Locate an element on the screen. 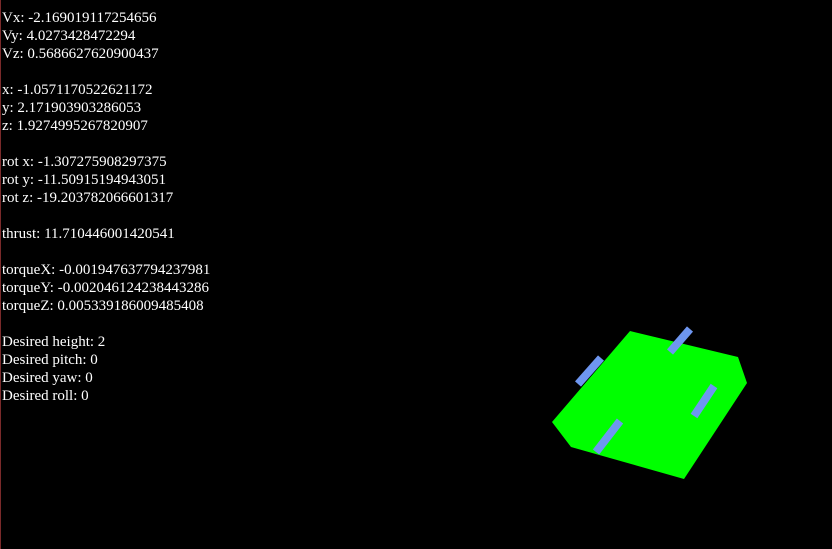 This screenshot has height=549, width=832. rotation-z-readout: rot z: -19.203782066601317 is located at coordinates (88, 198).